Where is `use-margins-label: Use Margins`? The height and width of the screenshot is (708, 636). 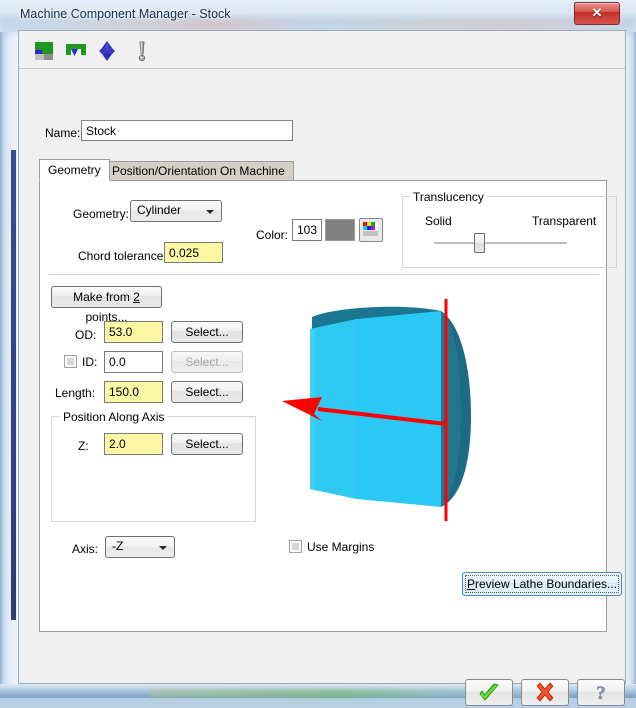
use-margins-label: Use Margins is located at coordinates (341, 547).